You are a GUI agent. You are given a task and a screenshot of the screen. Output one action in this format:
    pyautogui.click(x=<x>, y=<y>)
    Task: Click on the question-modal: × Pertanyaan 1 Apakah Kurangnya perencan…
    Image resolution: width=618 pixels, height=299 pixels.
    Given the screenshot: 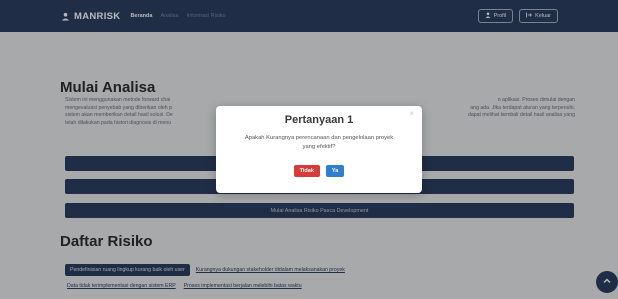 What is the action you would take?
    pyautogui.click(x=319, y=149)
    